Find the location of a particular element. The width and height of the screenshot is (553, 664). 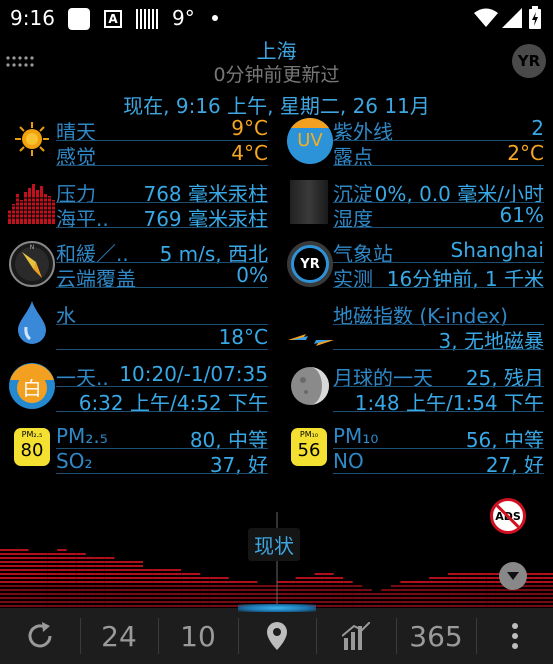

updated-text: 0分钟前更新过 is located at coordinates (276, 75).